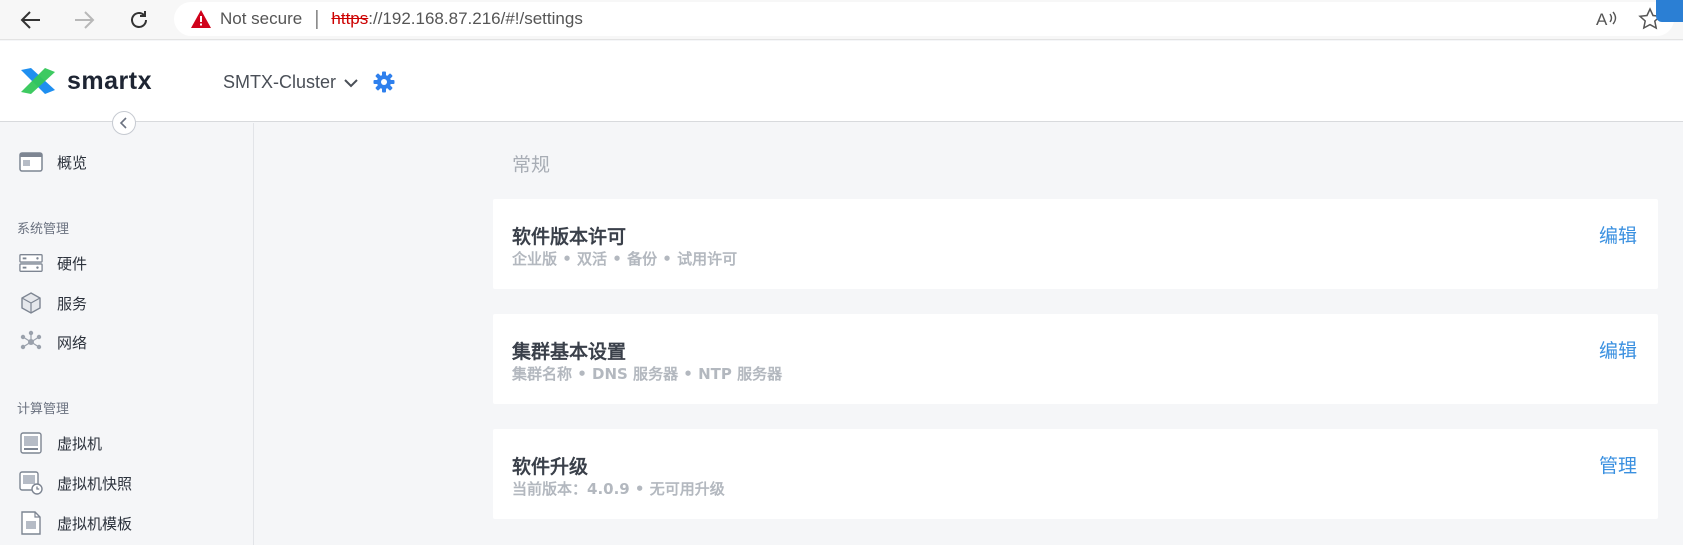 This screenshot has width=1683, height=545. I want to click on forward-button, so click(84, 20).